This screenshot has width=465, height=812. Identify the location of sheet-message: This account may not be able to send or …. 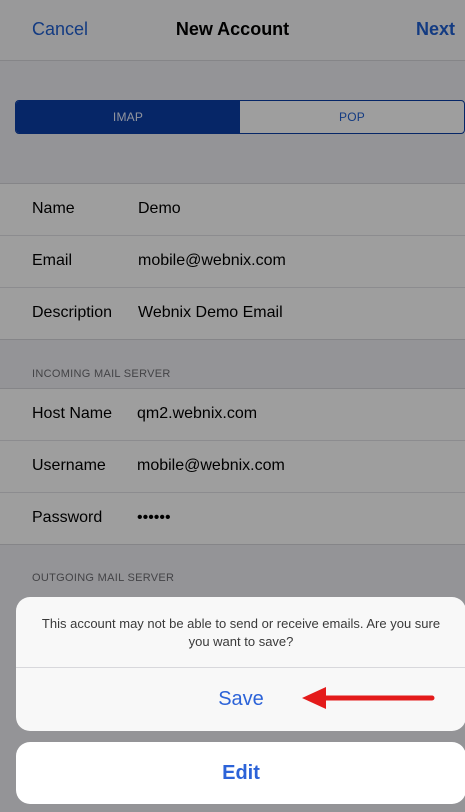
(241, 632).